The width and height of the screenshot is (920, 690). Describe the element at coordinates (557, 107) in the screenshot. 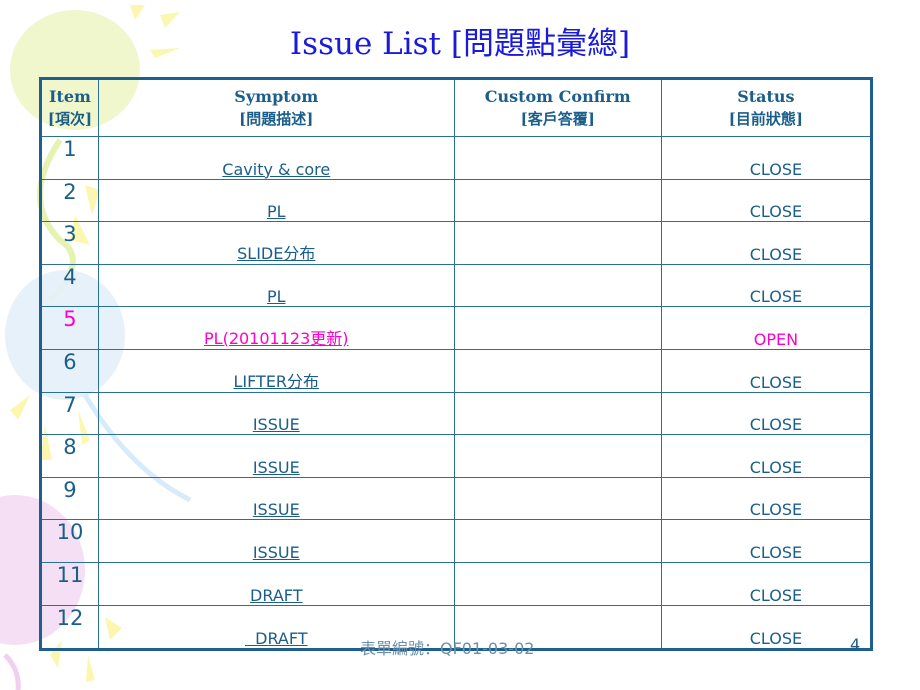

I see `header-custom-confirm: Custom Confirm [客戶答覆]` at that location.